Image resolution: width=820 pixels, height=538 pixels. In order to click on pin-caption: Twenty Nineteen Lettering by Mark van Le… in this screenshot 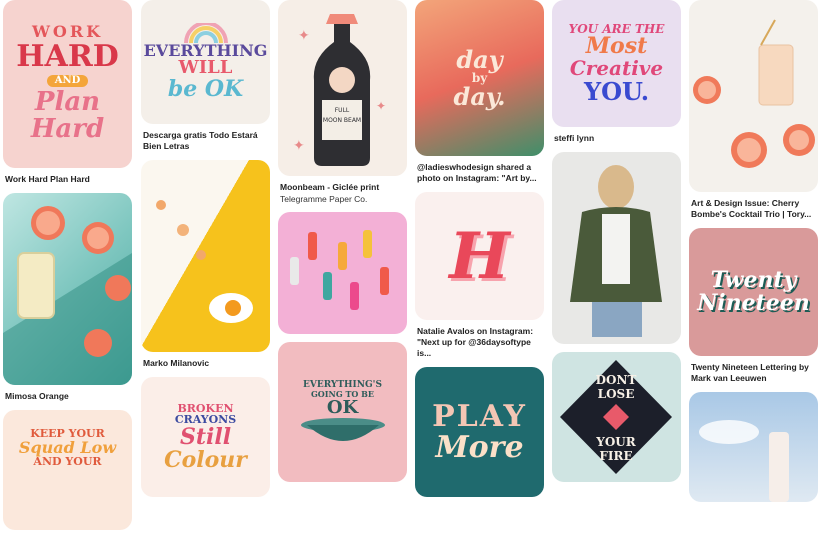, I will do `click(753, 370)`.